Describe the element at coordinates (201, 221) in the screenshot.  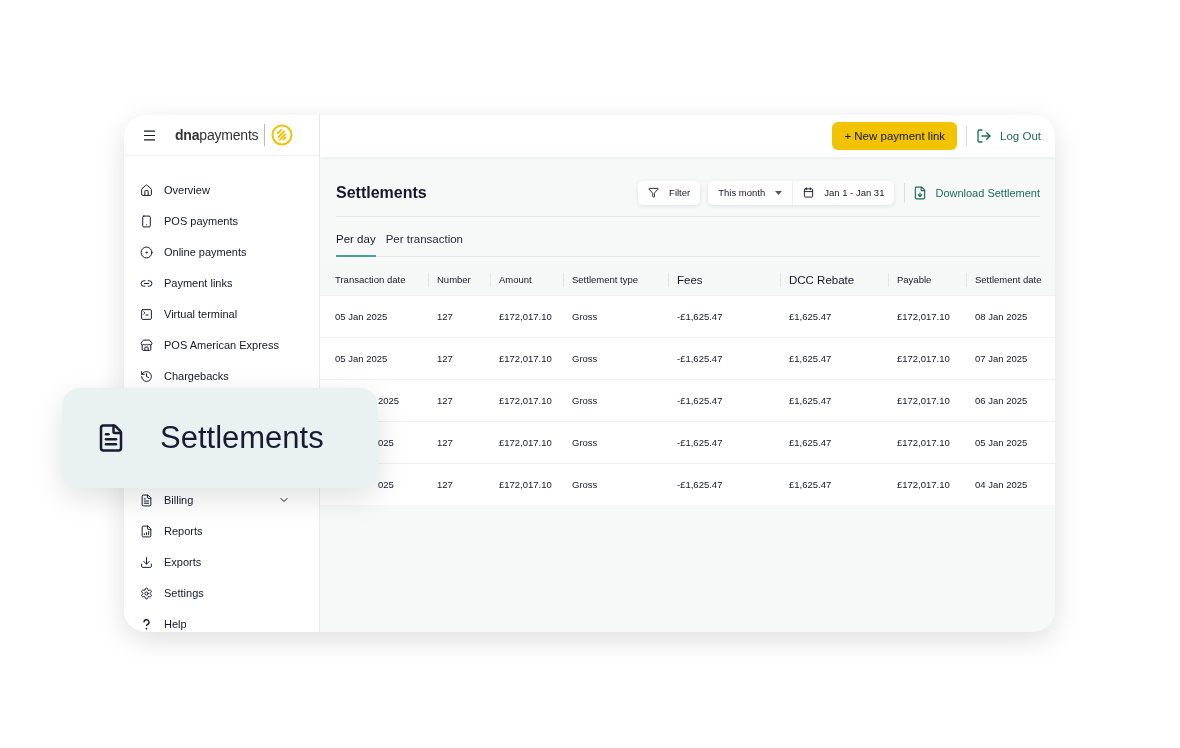
I see `sidebar-item-label: POS payments` at that location.